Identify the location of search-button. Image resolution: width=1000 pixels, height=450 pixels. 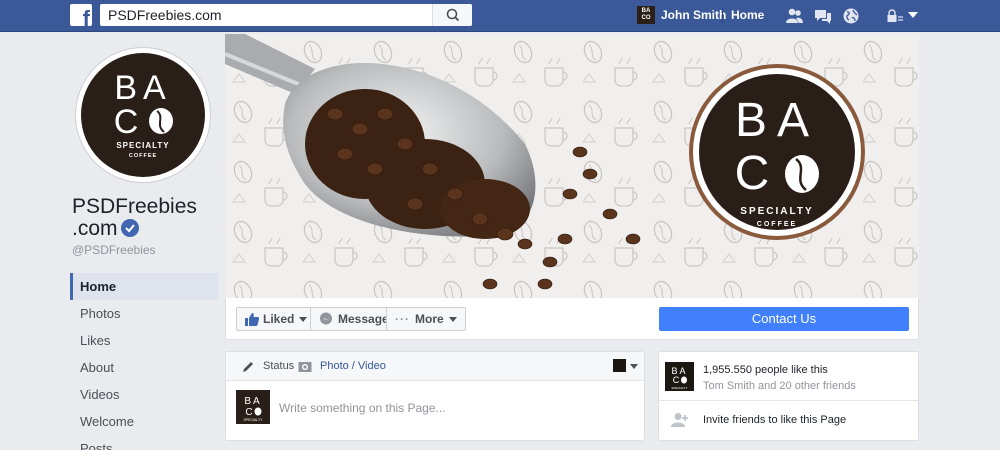
(452, 15).